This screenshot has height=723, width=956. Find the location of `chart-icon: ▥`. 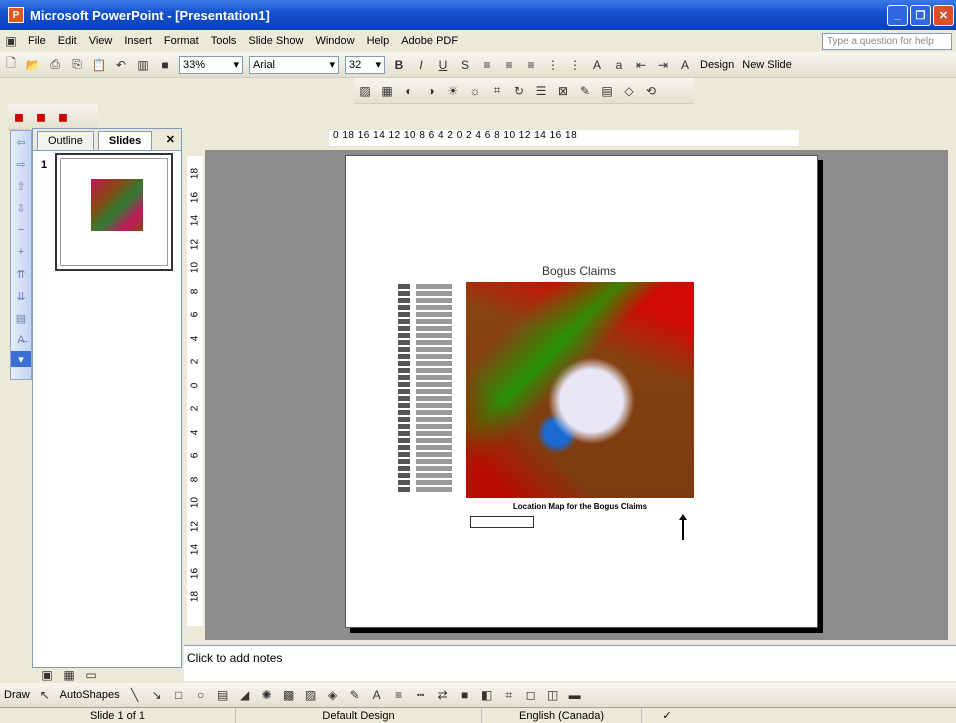

chart-icon: ▥ is located at coordinates (143, 65).